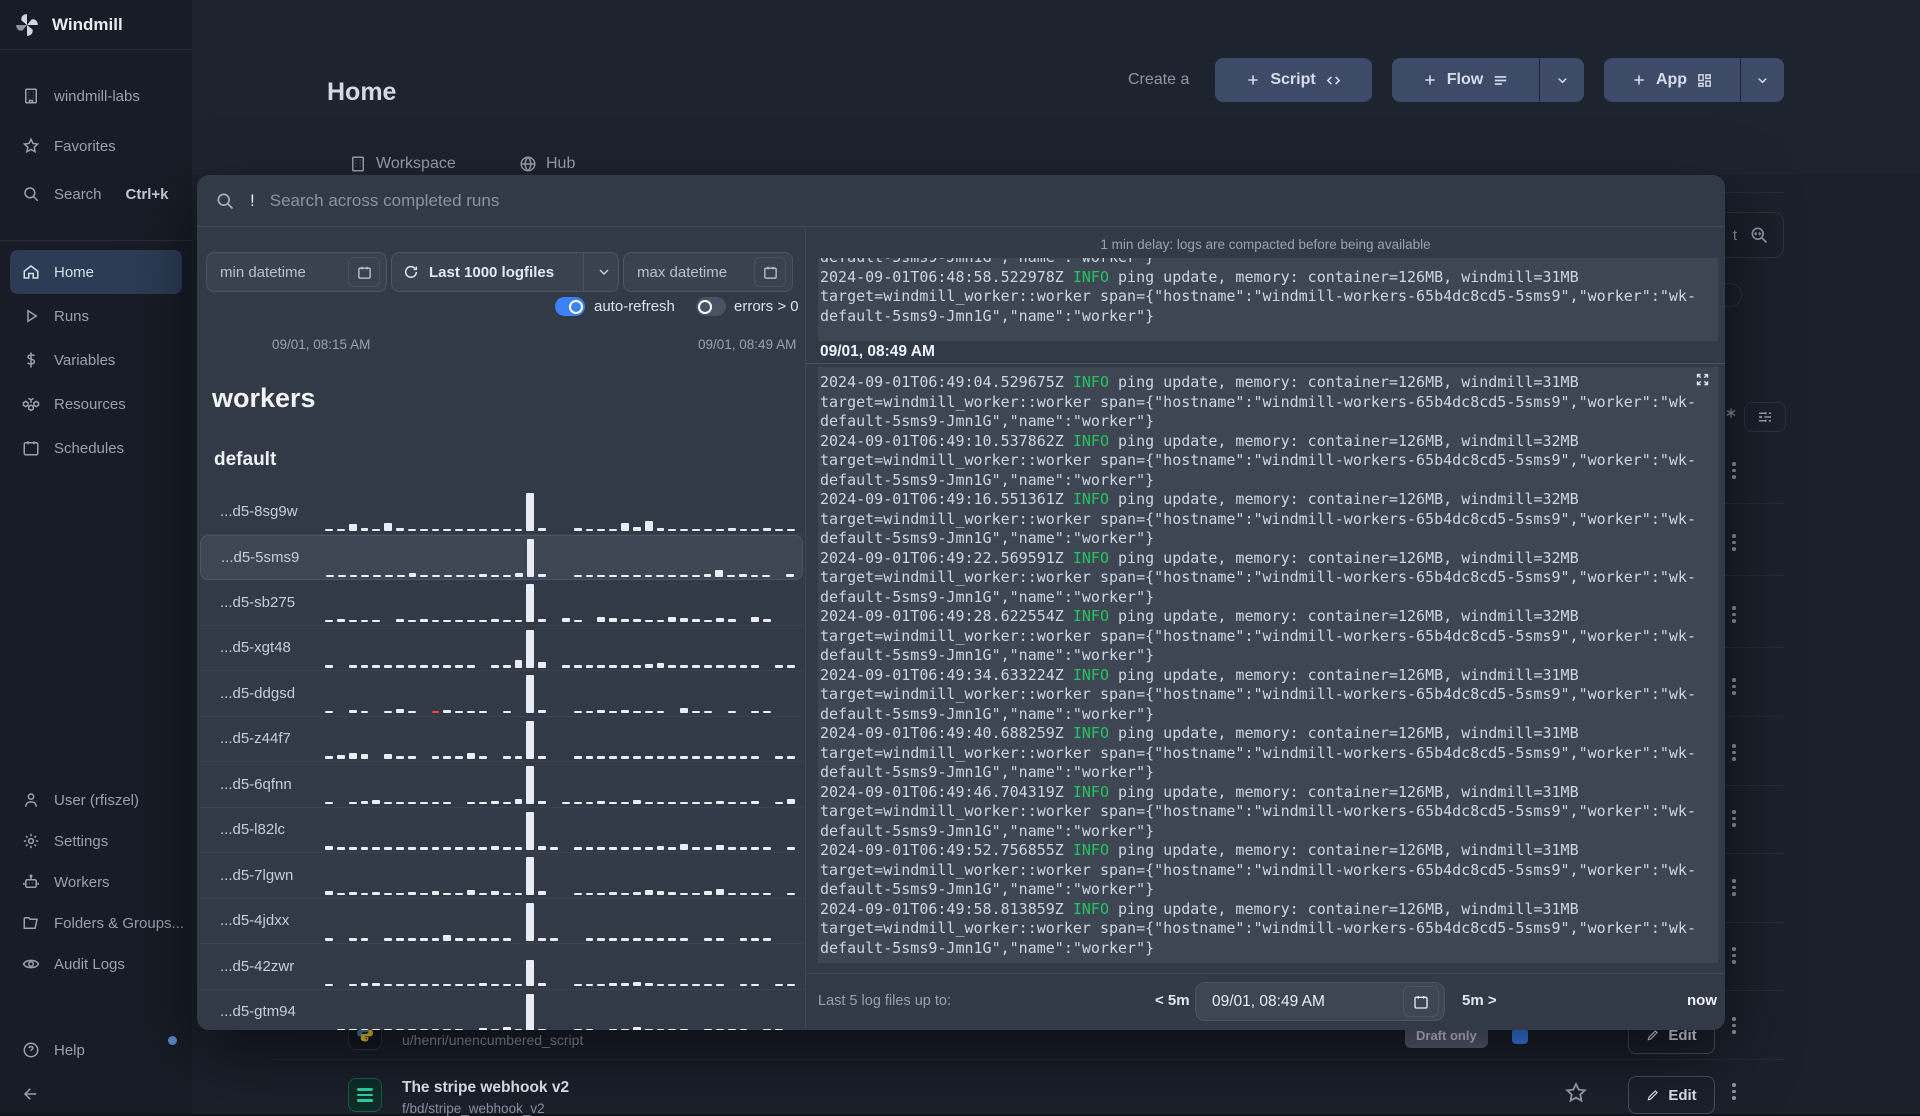  What do you see at coordinates (747, 344) in the screenshot?
I see `sparkline-end-time: 09/01, 08:49 AM` at bounding box center [747, 344].